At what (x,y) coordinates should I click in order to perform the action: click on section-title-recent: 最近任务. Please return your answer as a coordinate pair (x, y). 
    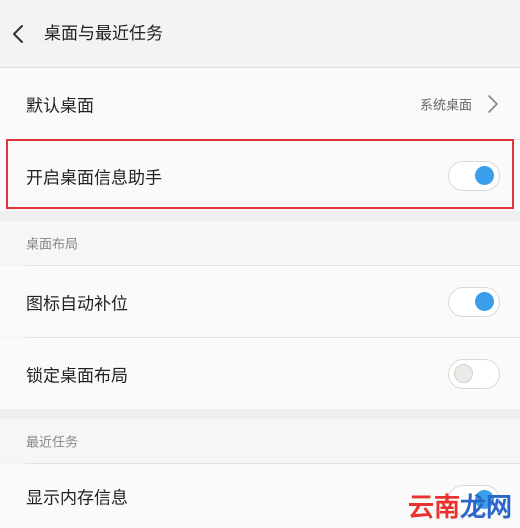
    Looking at the image, I should click on (52, 443).